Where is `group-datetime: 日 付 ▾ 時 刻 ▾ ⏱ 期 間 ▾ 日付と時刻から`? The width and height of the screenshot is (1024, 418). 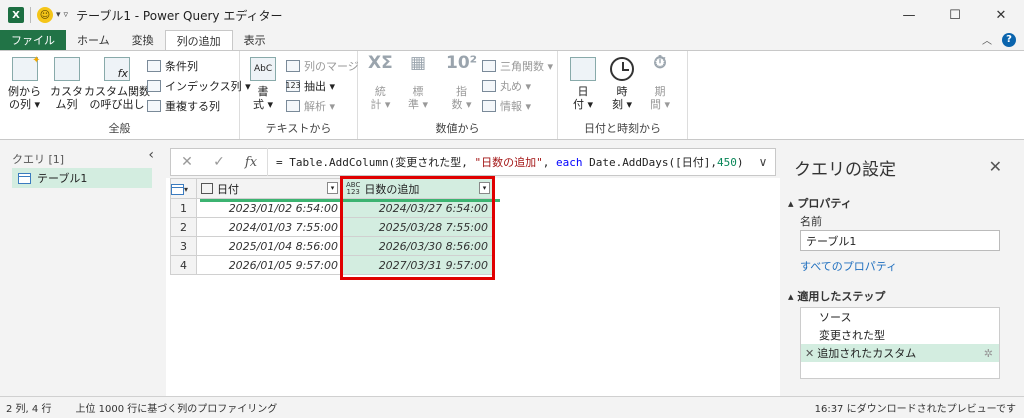
group-datetime: 日 付 ▾ 時 刻 ▾ ⏱ 期 間 ▾ 日付と時刻から is located at coordinates (623, 95).